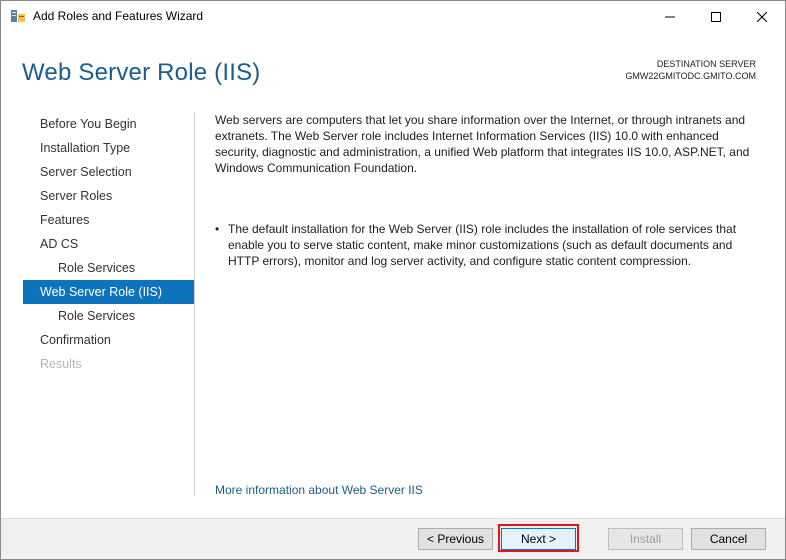 Image resolution: width=786 pixels, height=560 pixels. What do you see at coordinates (61, 364) in the screenshot?
I see `nav-item-results: Results` at bounding box center [61, 364].